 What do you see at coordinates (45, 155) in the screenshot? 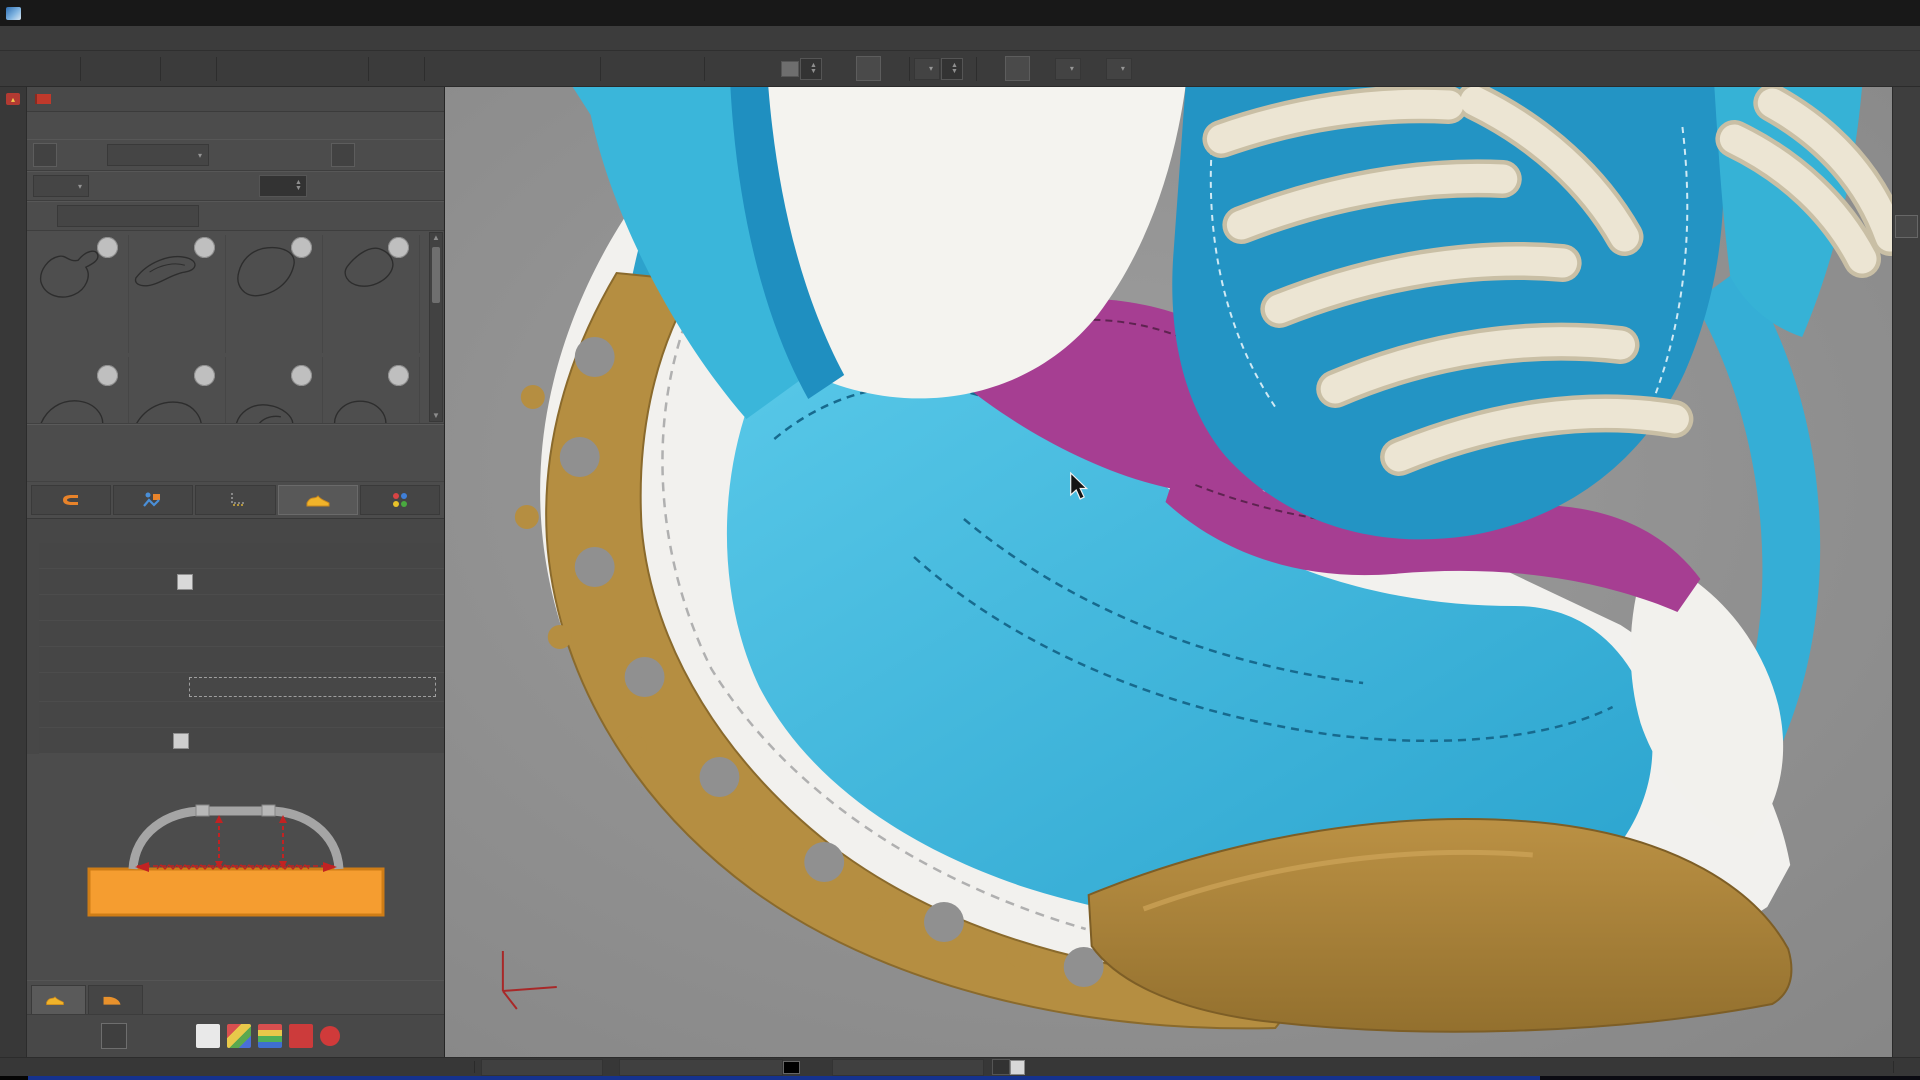
I see `grid-list-icon` at bounding box center [45, 155].